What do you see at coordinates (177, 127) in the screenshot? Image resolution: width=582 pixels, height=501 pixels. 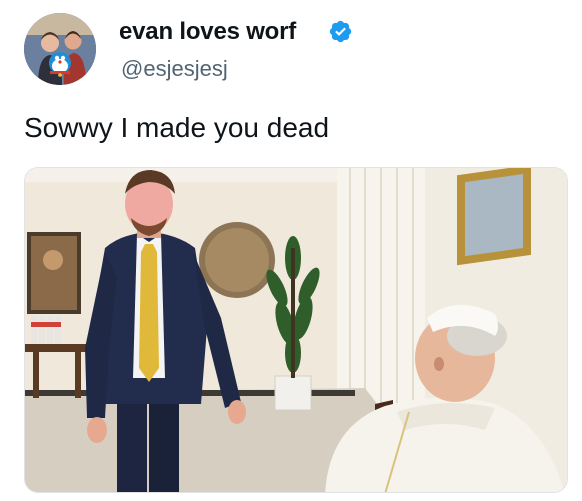 I see `tweet-text: Sowwy I made you dead` at bounding box center [177, 127].